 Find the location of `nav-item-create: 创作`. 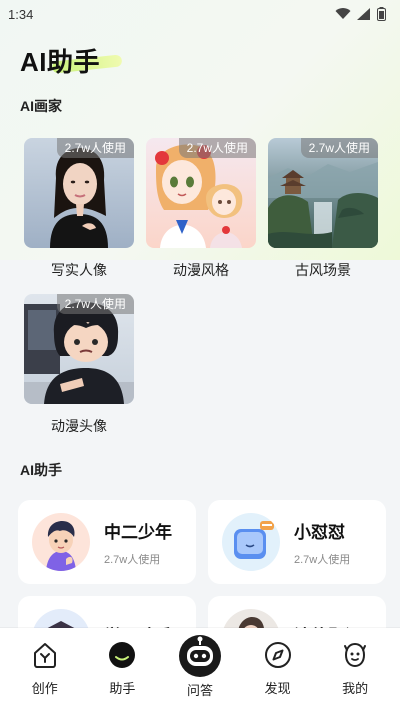

nav-item-create: 创作 is located at coordinates (45, 674).